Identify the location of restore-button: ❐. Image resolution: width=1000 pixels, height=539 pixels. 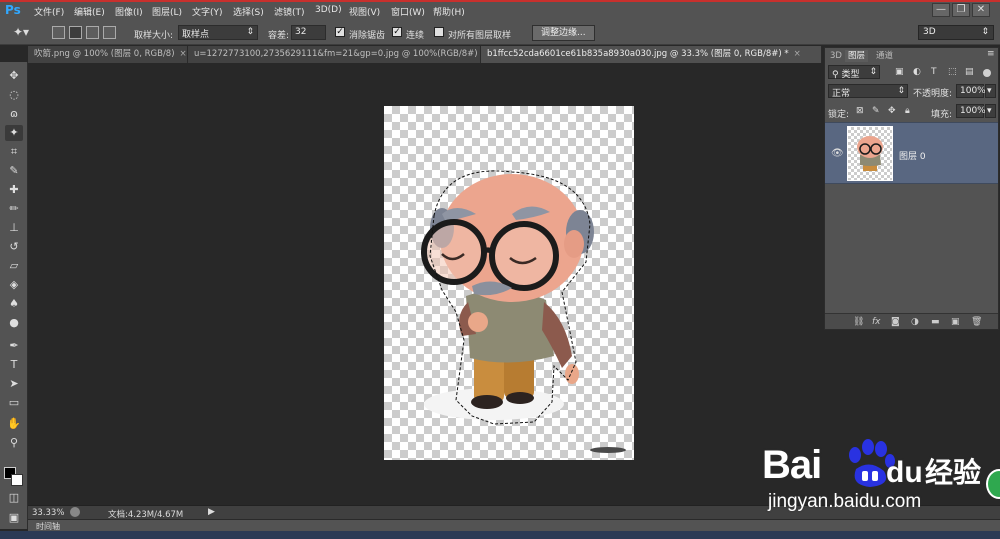
(961, 10).